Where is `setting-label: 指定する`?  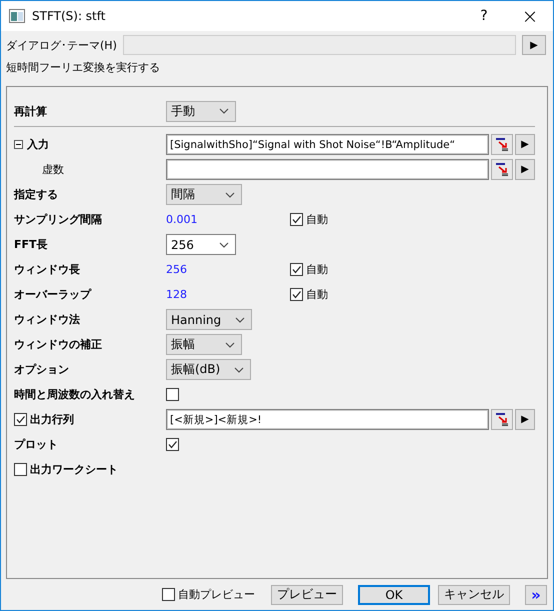 setting-label: 指定する is located at coordinates (36, 194).